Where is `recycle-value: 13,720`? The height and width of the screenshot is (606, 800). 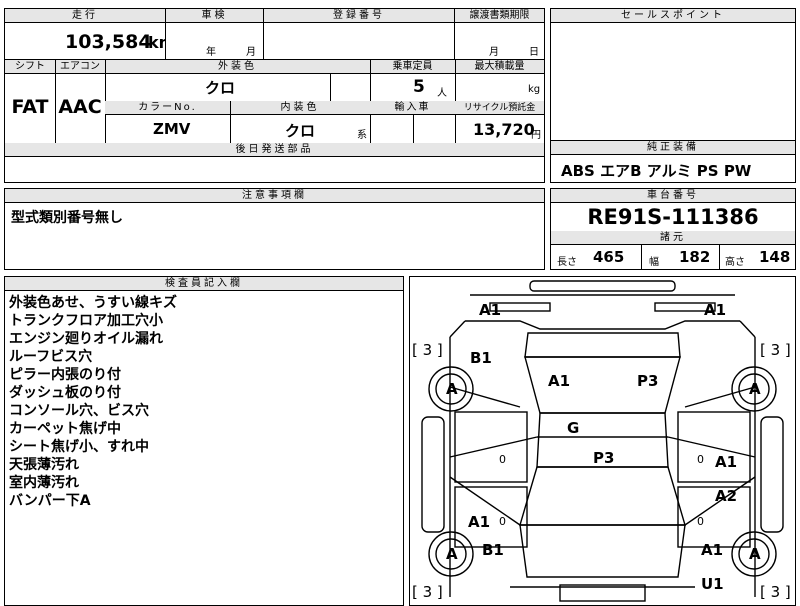 recycle-value: 13,720 is located at coordinates (504, 129).